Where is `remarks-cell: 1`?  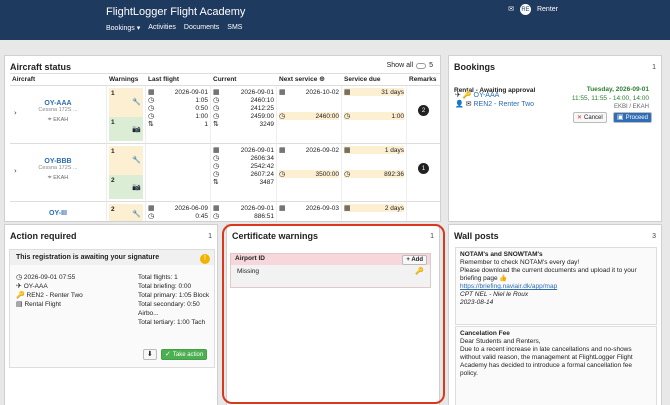 remarks-cell: 1 is located at coordinates (423, 173).